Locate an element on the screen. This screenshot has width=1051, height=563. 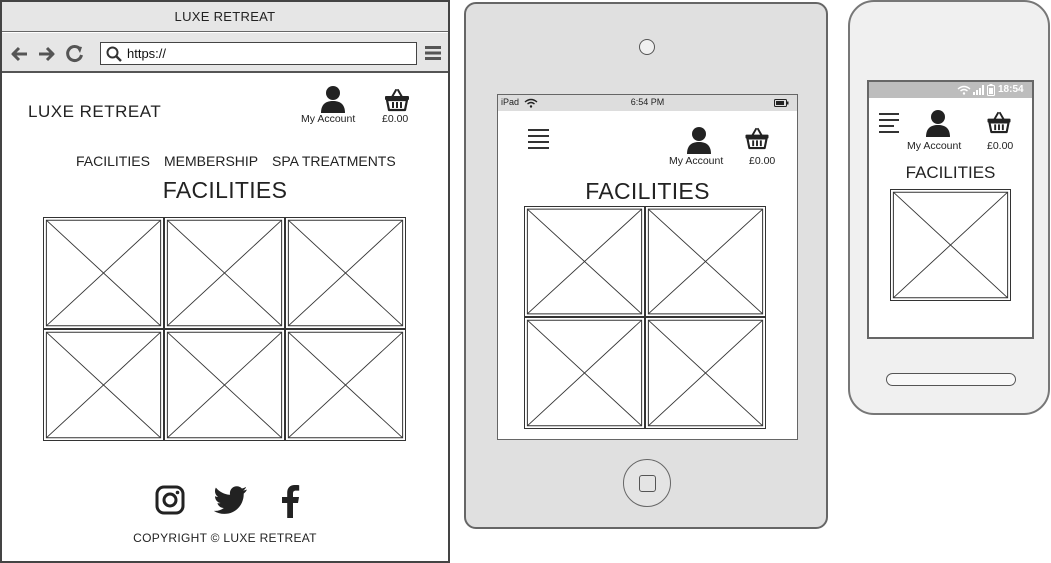
signal-icon is located at coordinates (978, 90).